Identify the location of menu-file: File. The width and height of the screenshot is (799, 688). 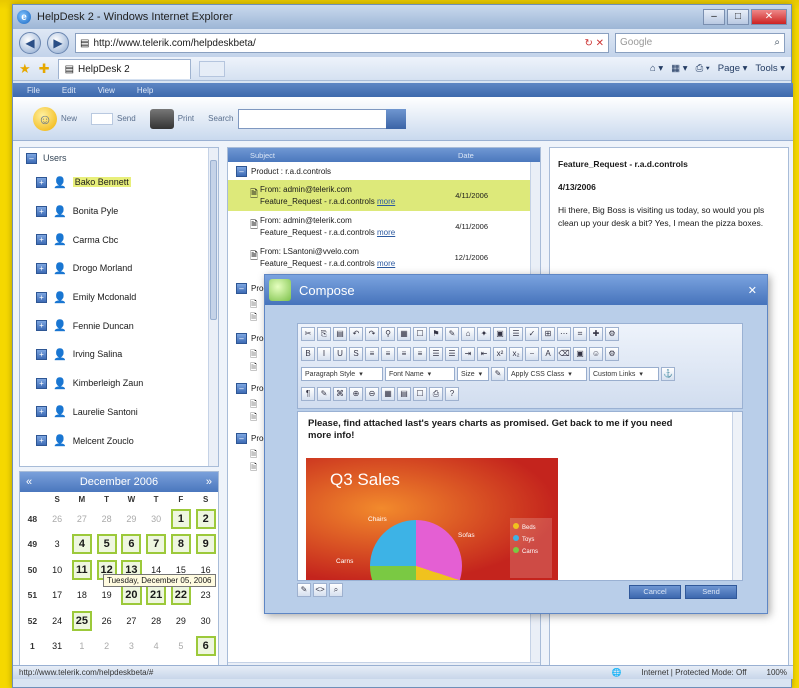
(33, 90).